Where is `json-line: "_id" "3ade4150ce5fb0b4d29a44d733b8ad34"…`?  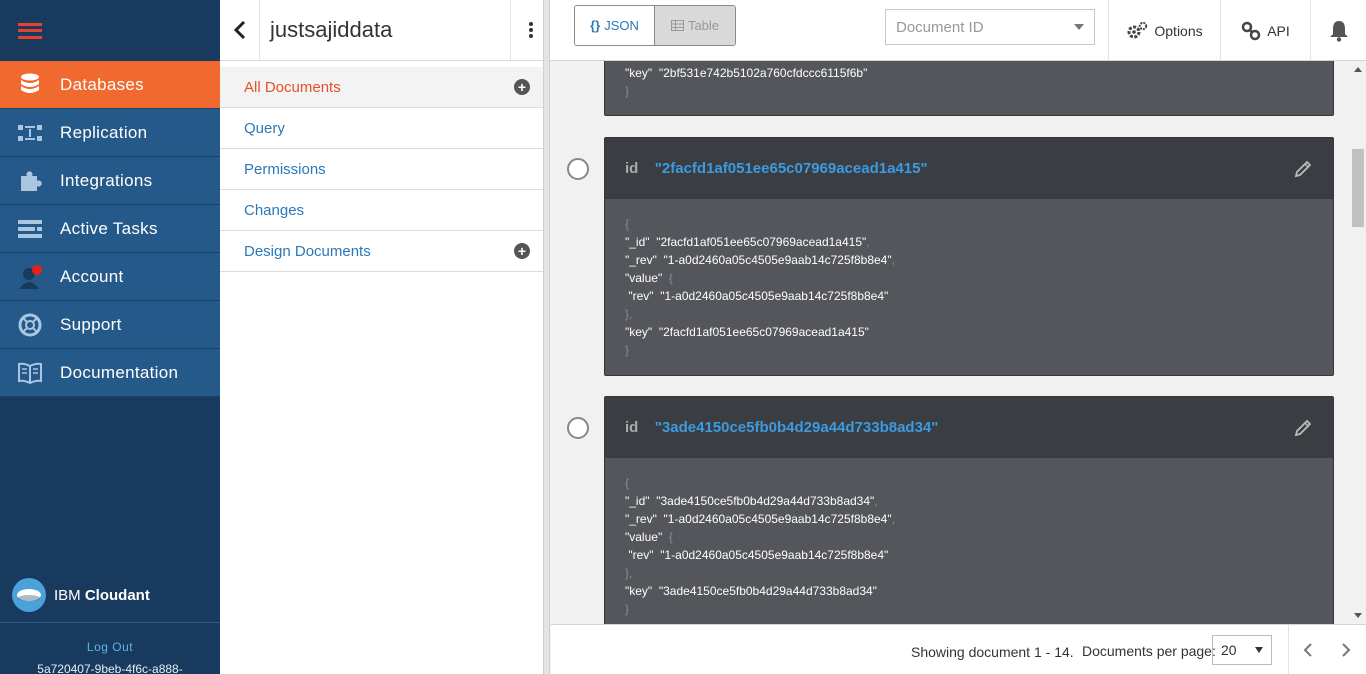 json-line: "_id" "3ade4150ce5fb0b4d29a44d733b8ad34"… is located at coordinates (751, 501).